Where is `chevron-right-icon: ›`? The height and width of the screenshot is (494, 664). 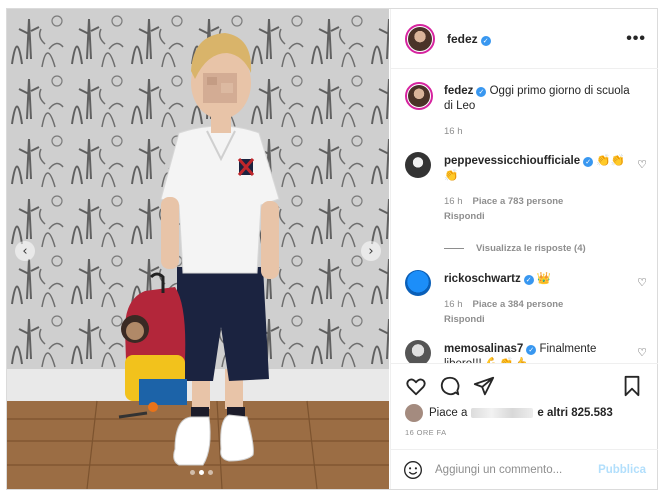 chevron-right-icon: › is located at coordinates (371, 251).